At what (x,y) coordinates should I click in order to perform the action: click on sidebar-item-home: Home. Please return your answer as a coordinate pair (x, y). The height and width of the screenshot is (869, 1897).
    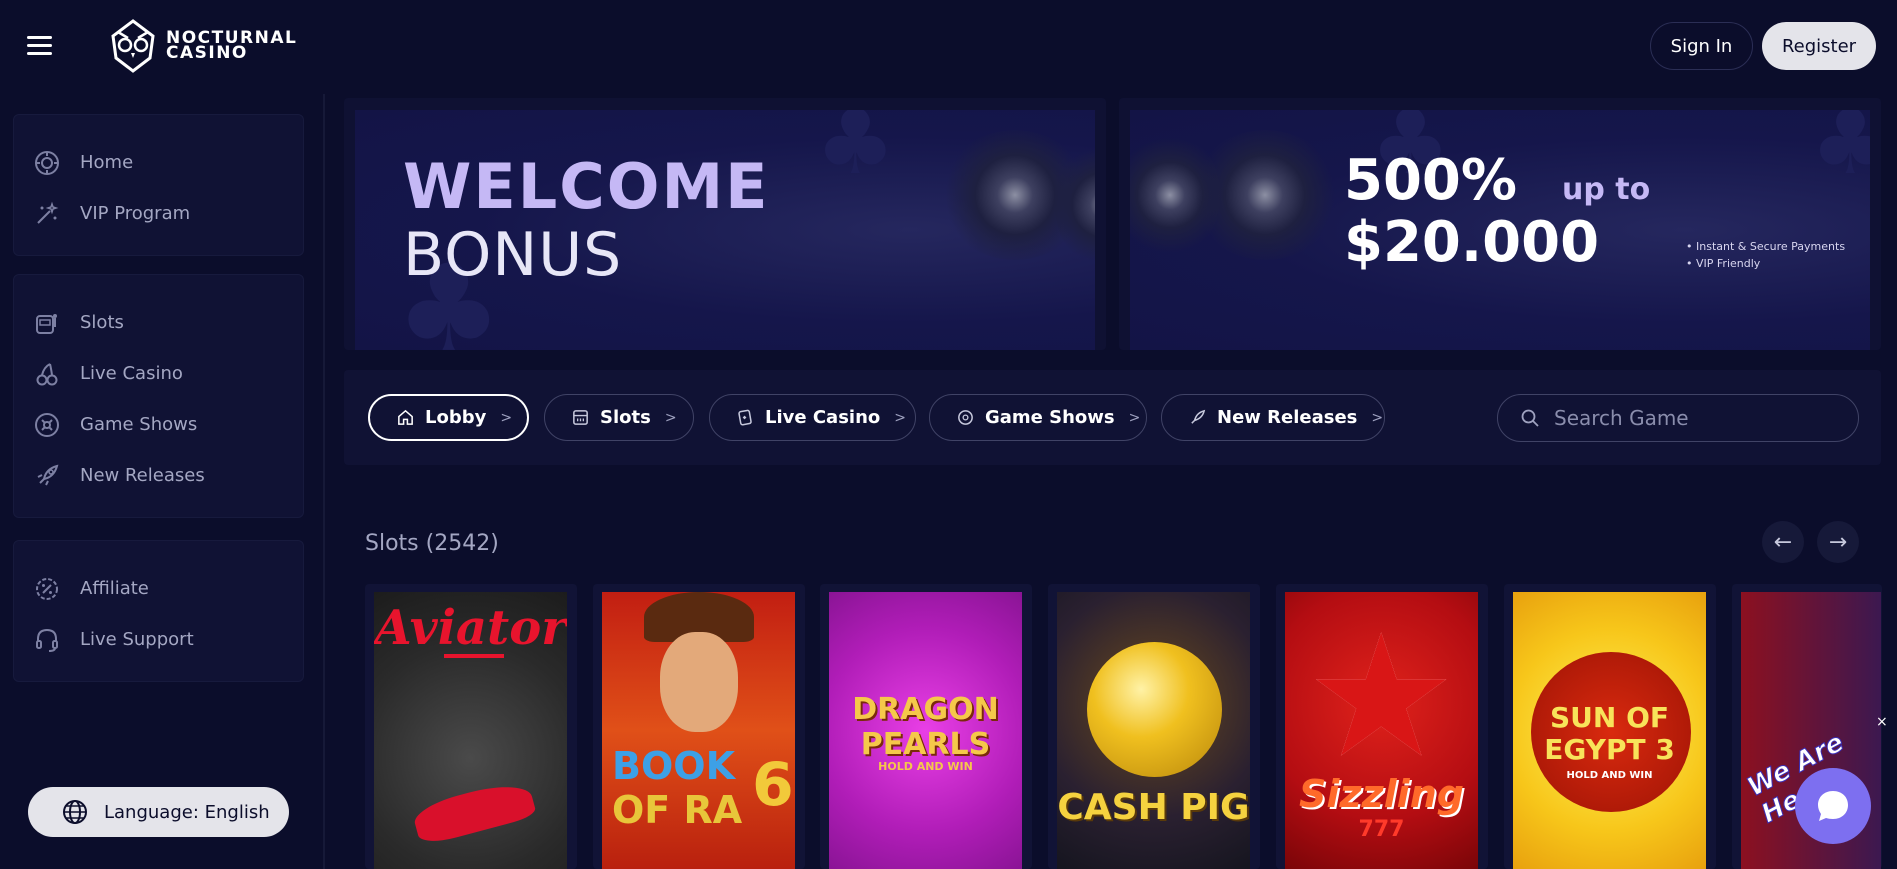
    Looking at the image, I should click on (158, 162).